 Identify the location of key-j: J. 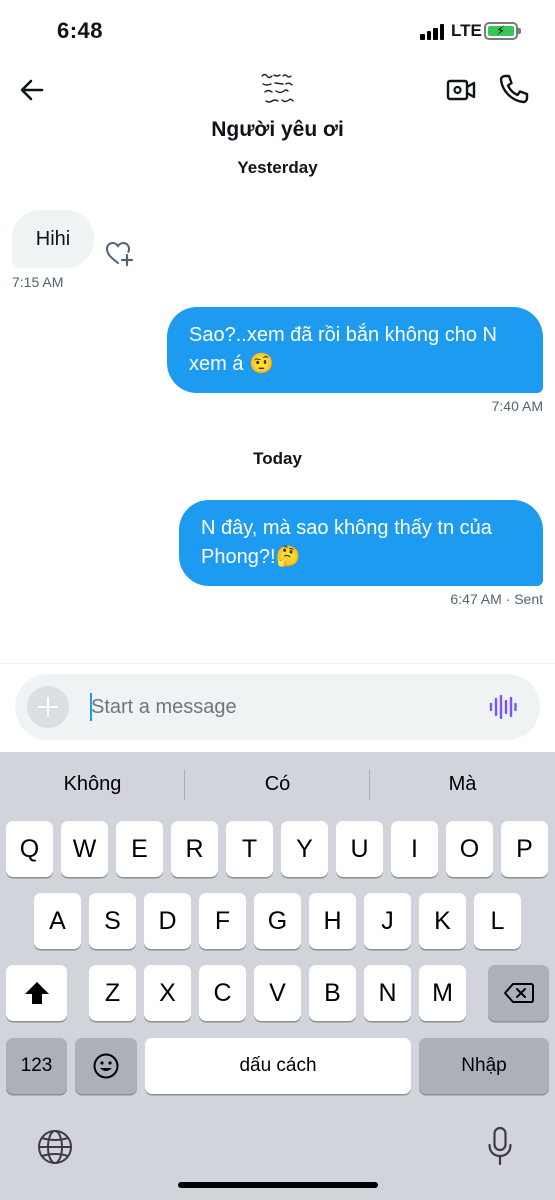
(387, 921).